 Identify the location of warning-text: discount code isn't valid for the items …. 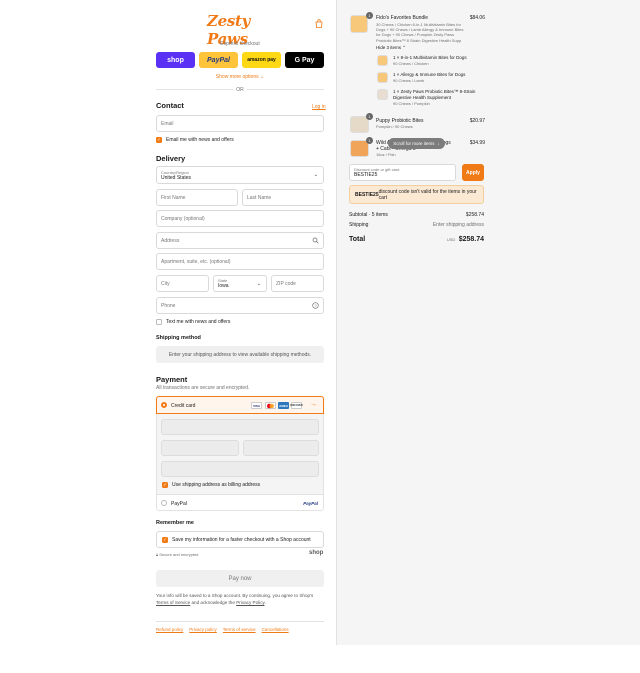
(427, 194).